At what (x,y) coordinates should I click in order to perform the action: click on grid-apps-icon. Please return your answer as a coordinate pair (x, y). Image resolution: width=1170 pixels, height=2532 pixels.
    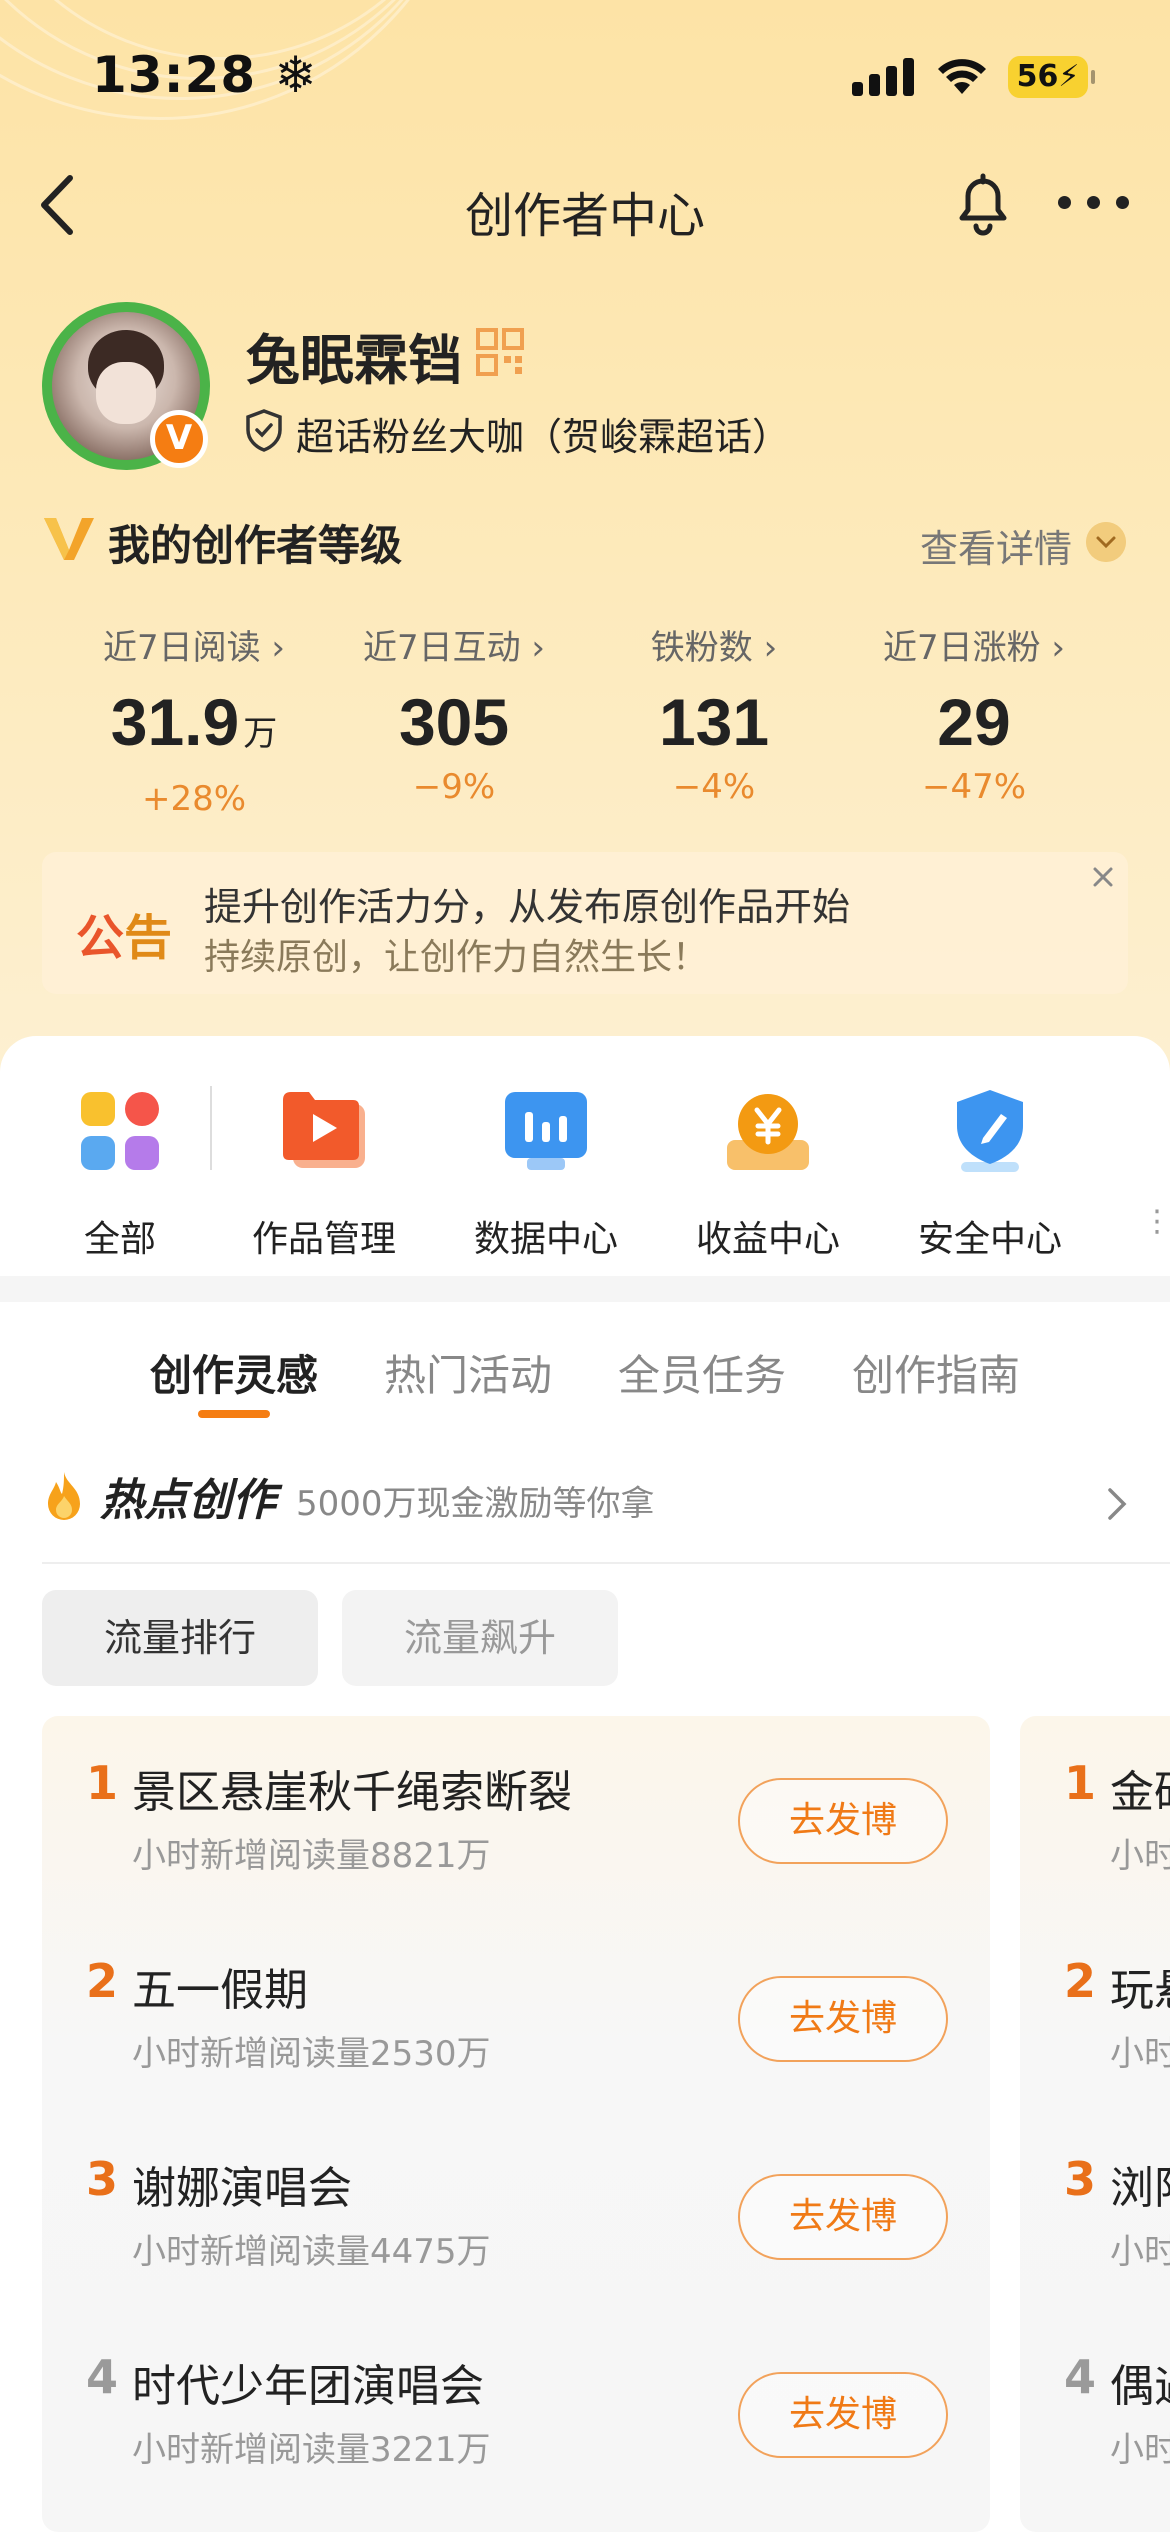
    Looking at the image, I should click on (120, 1131).